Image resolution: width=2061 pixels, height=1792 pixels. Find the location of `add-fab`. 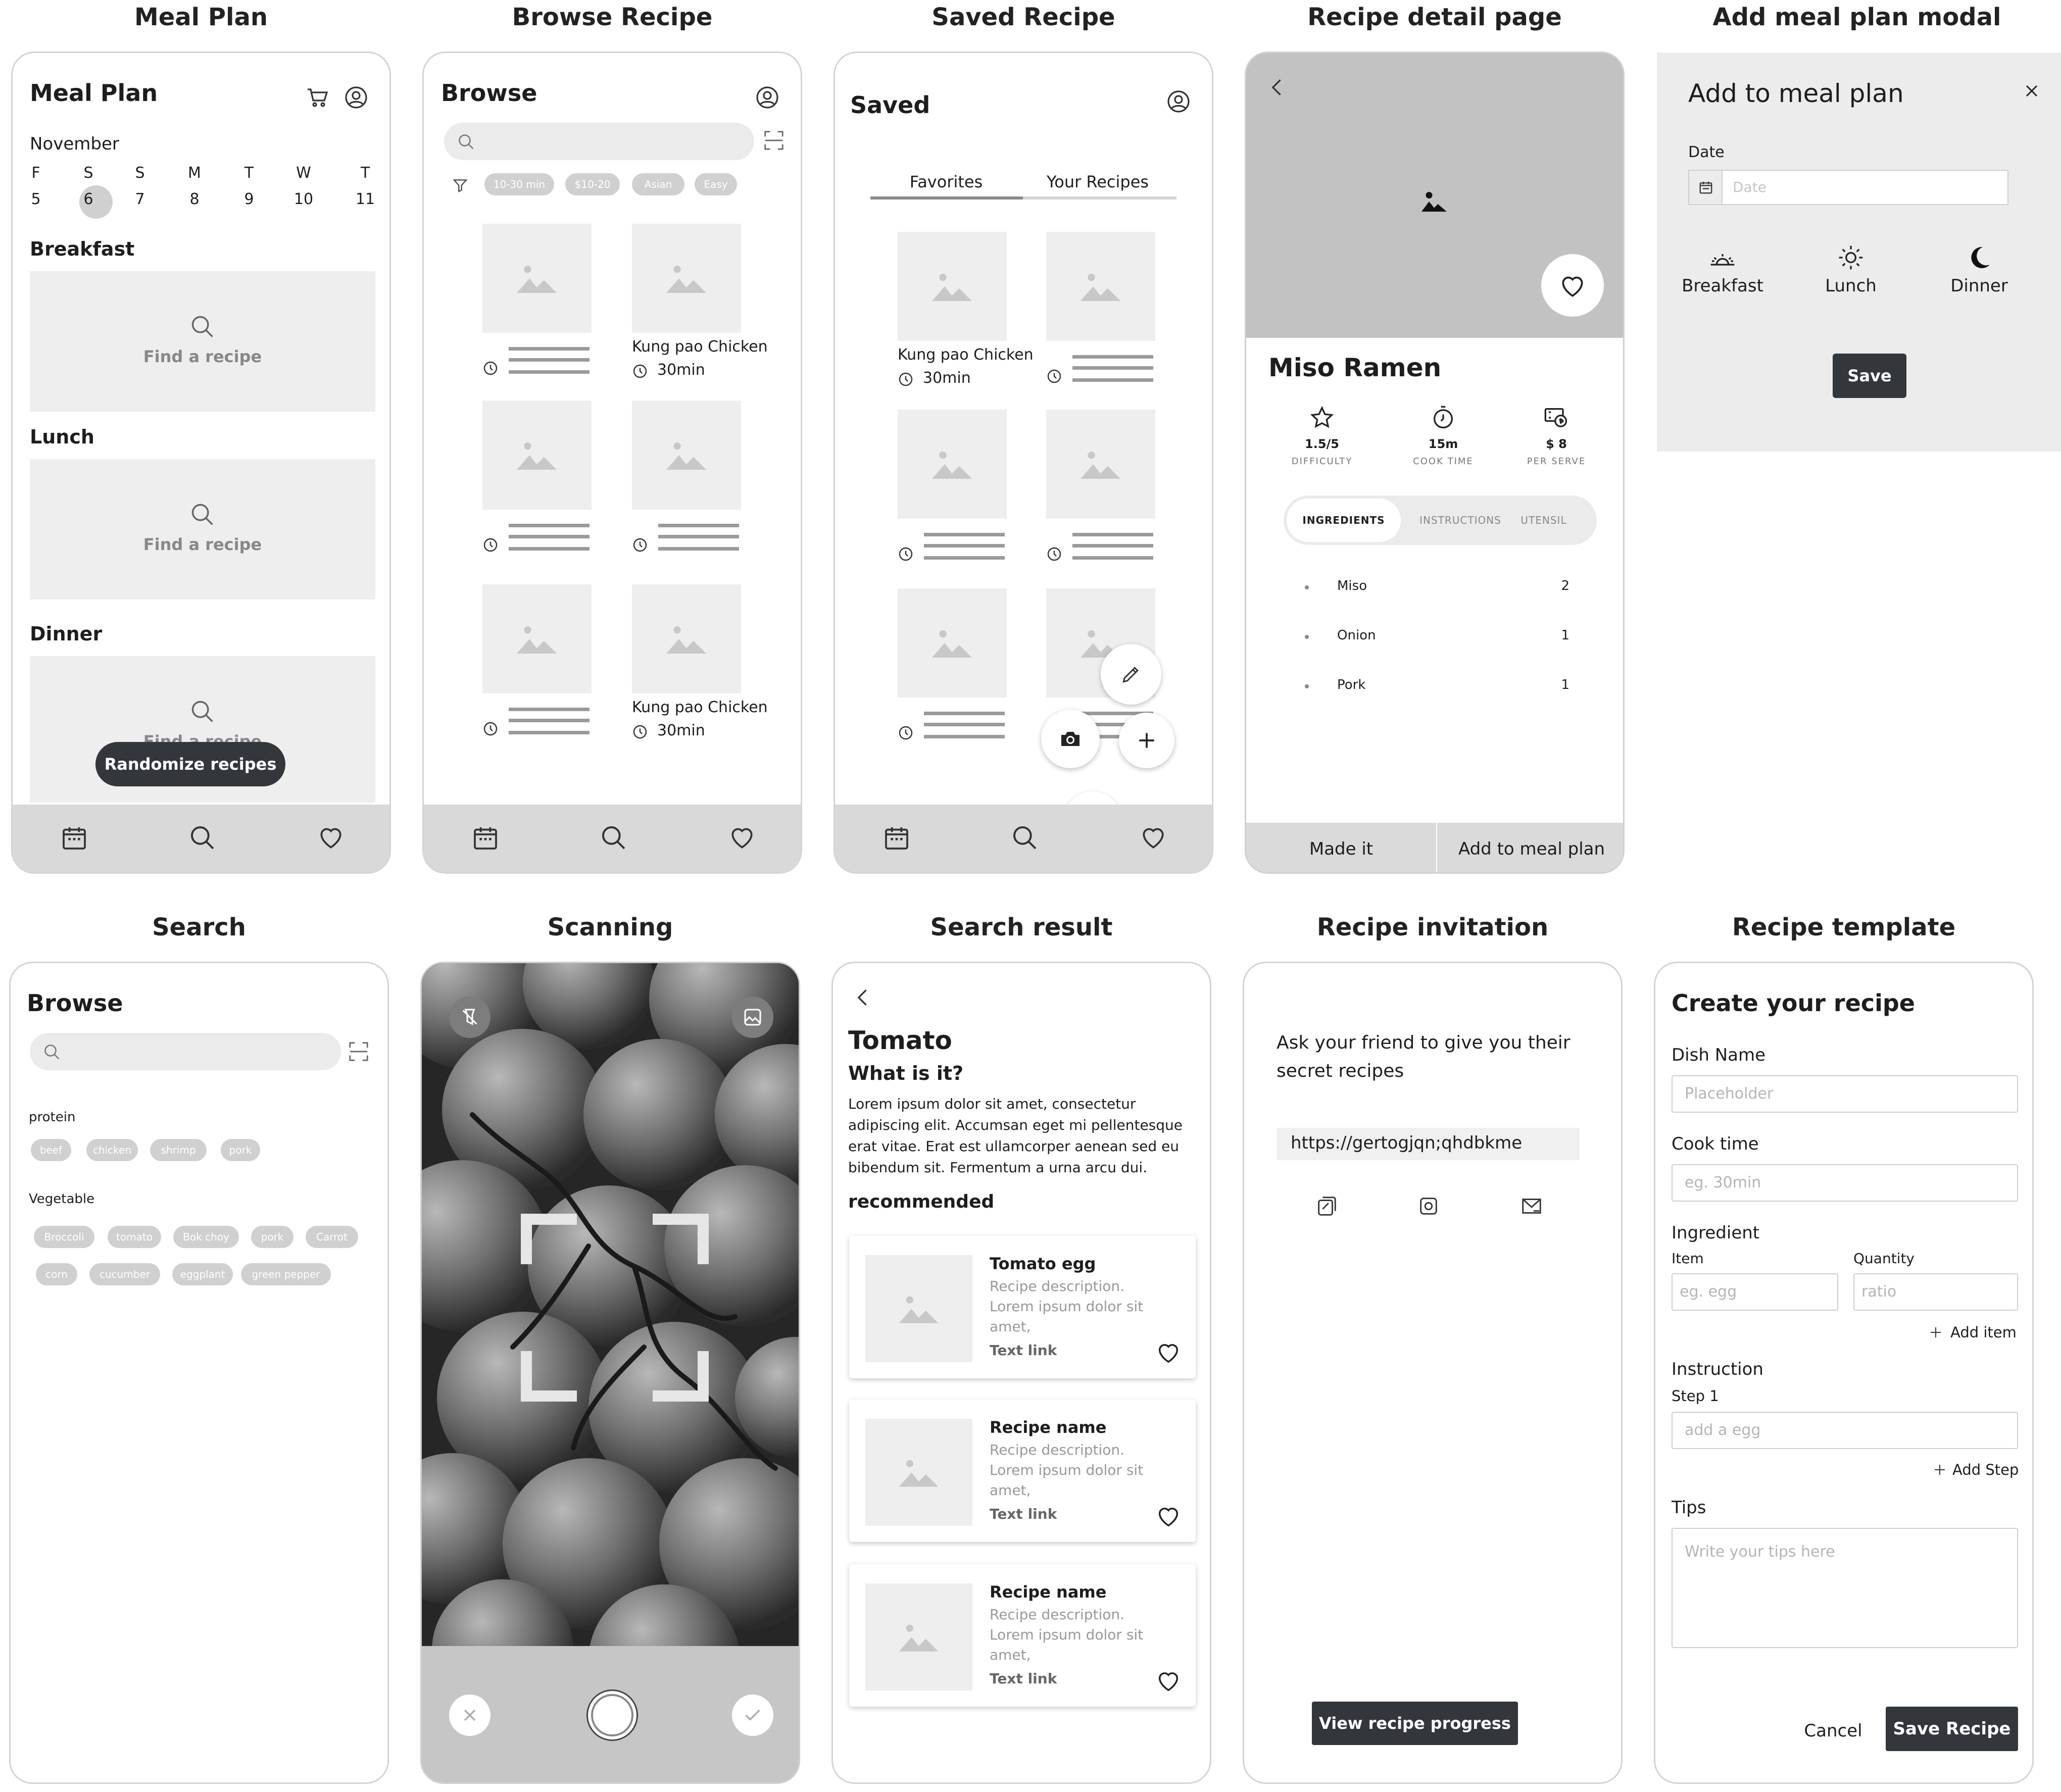

add-fab is located at coordinates (1146, 740).